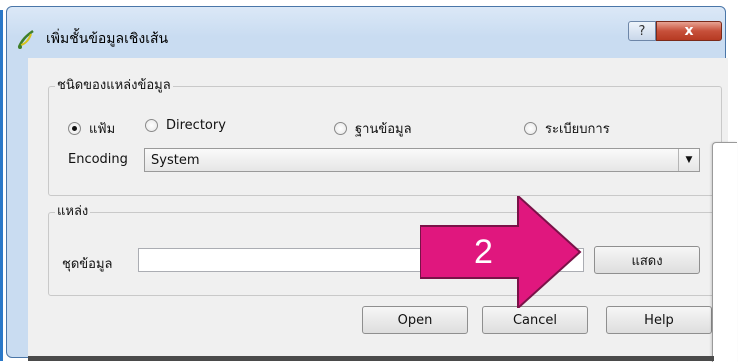 This screenshot has height=362, width=741. What do you see at coordinates (422, 160) in the screenshot?
I see `encoding-select: System ▼` at bounding box center [422, 160].